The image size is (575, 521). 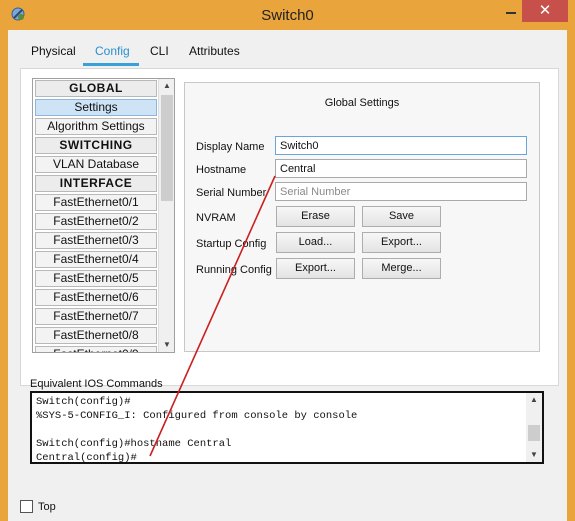 I want to click on sidebar-scrollbar: ▲ ▼, so click(x=166, y=215).